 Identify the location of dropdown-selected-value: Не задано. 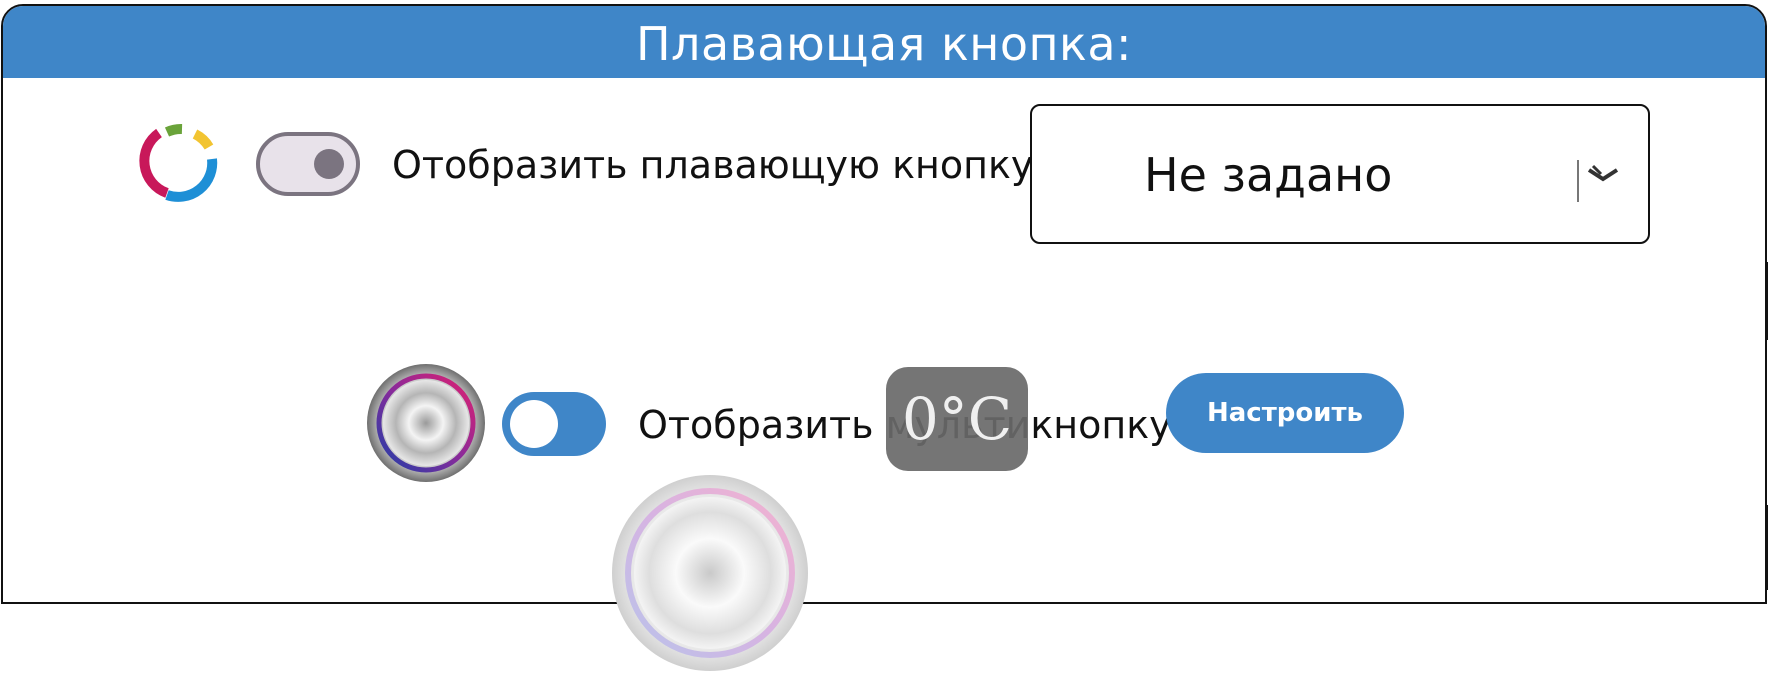
(1268, 175).